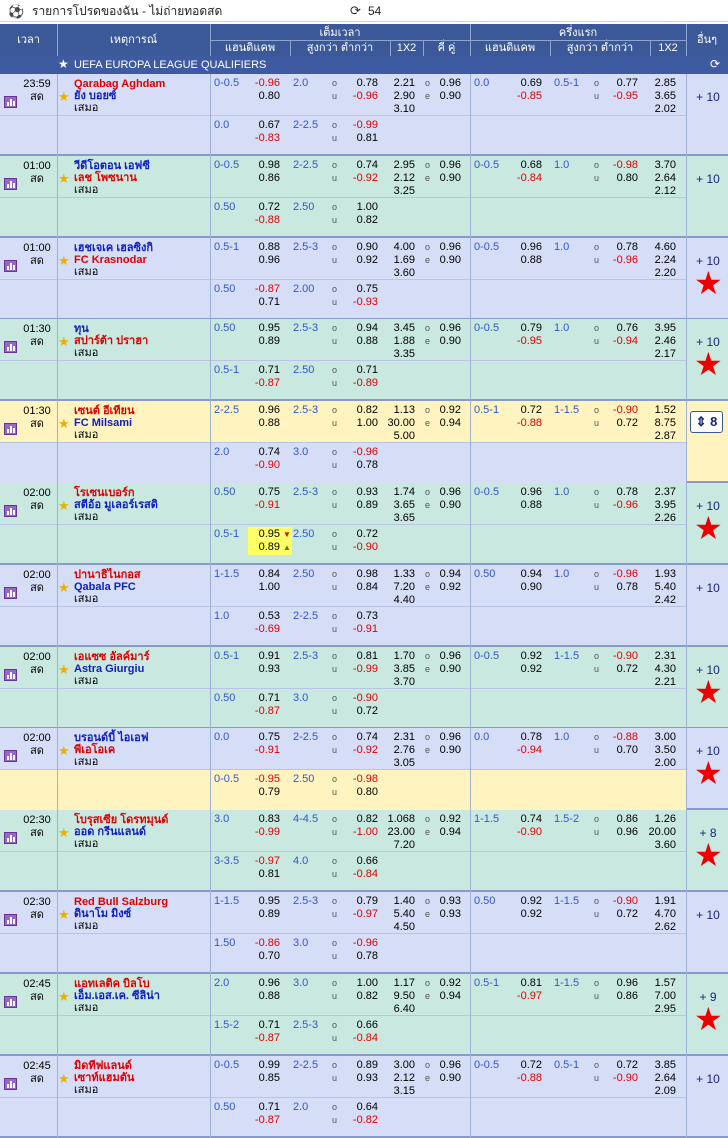 This screenshot has width=728, height=1138. What do you see at coordinates (264, 874) in the screenshot?
I see `alt-handicap-away-odds: 0.81` at bounding box center [264, 874].